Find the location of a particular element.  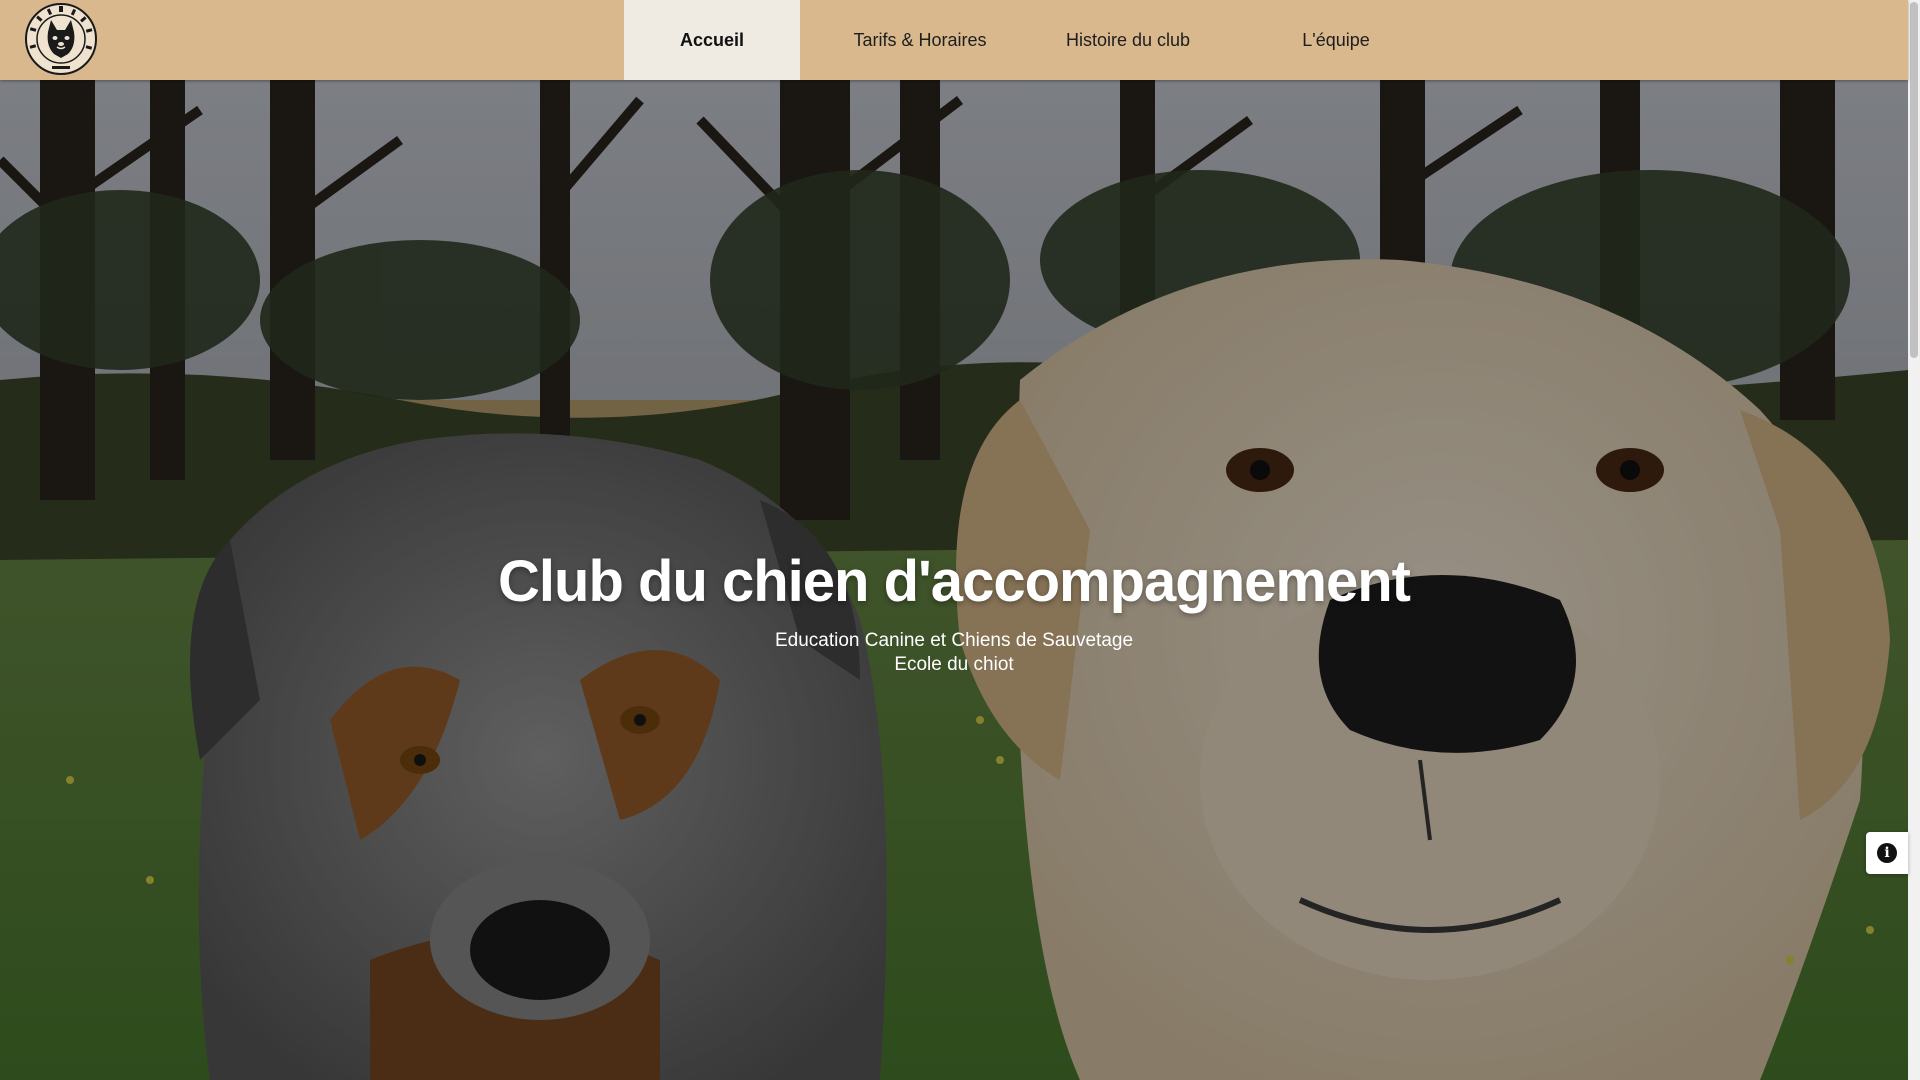

hero-subtitle-secondary: Ecole du chiot is located at coordinates (954, 665).